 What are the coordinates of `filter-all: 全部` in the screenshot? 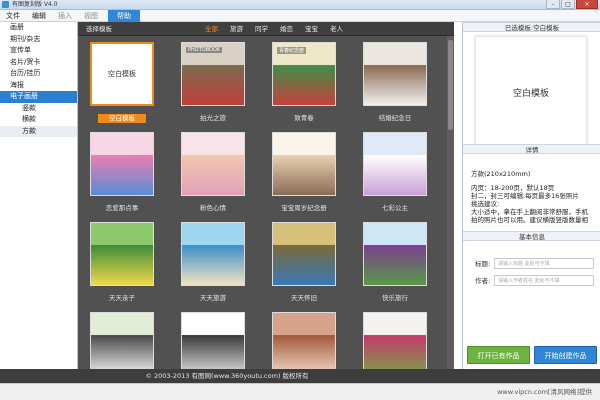 It's located at (211, 29).